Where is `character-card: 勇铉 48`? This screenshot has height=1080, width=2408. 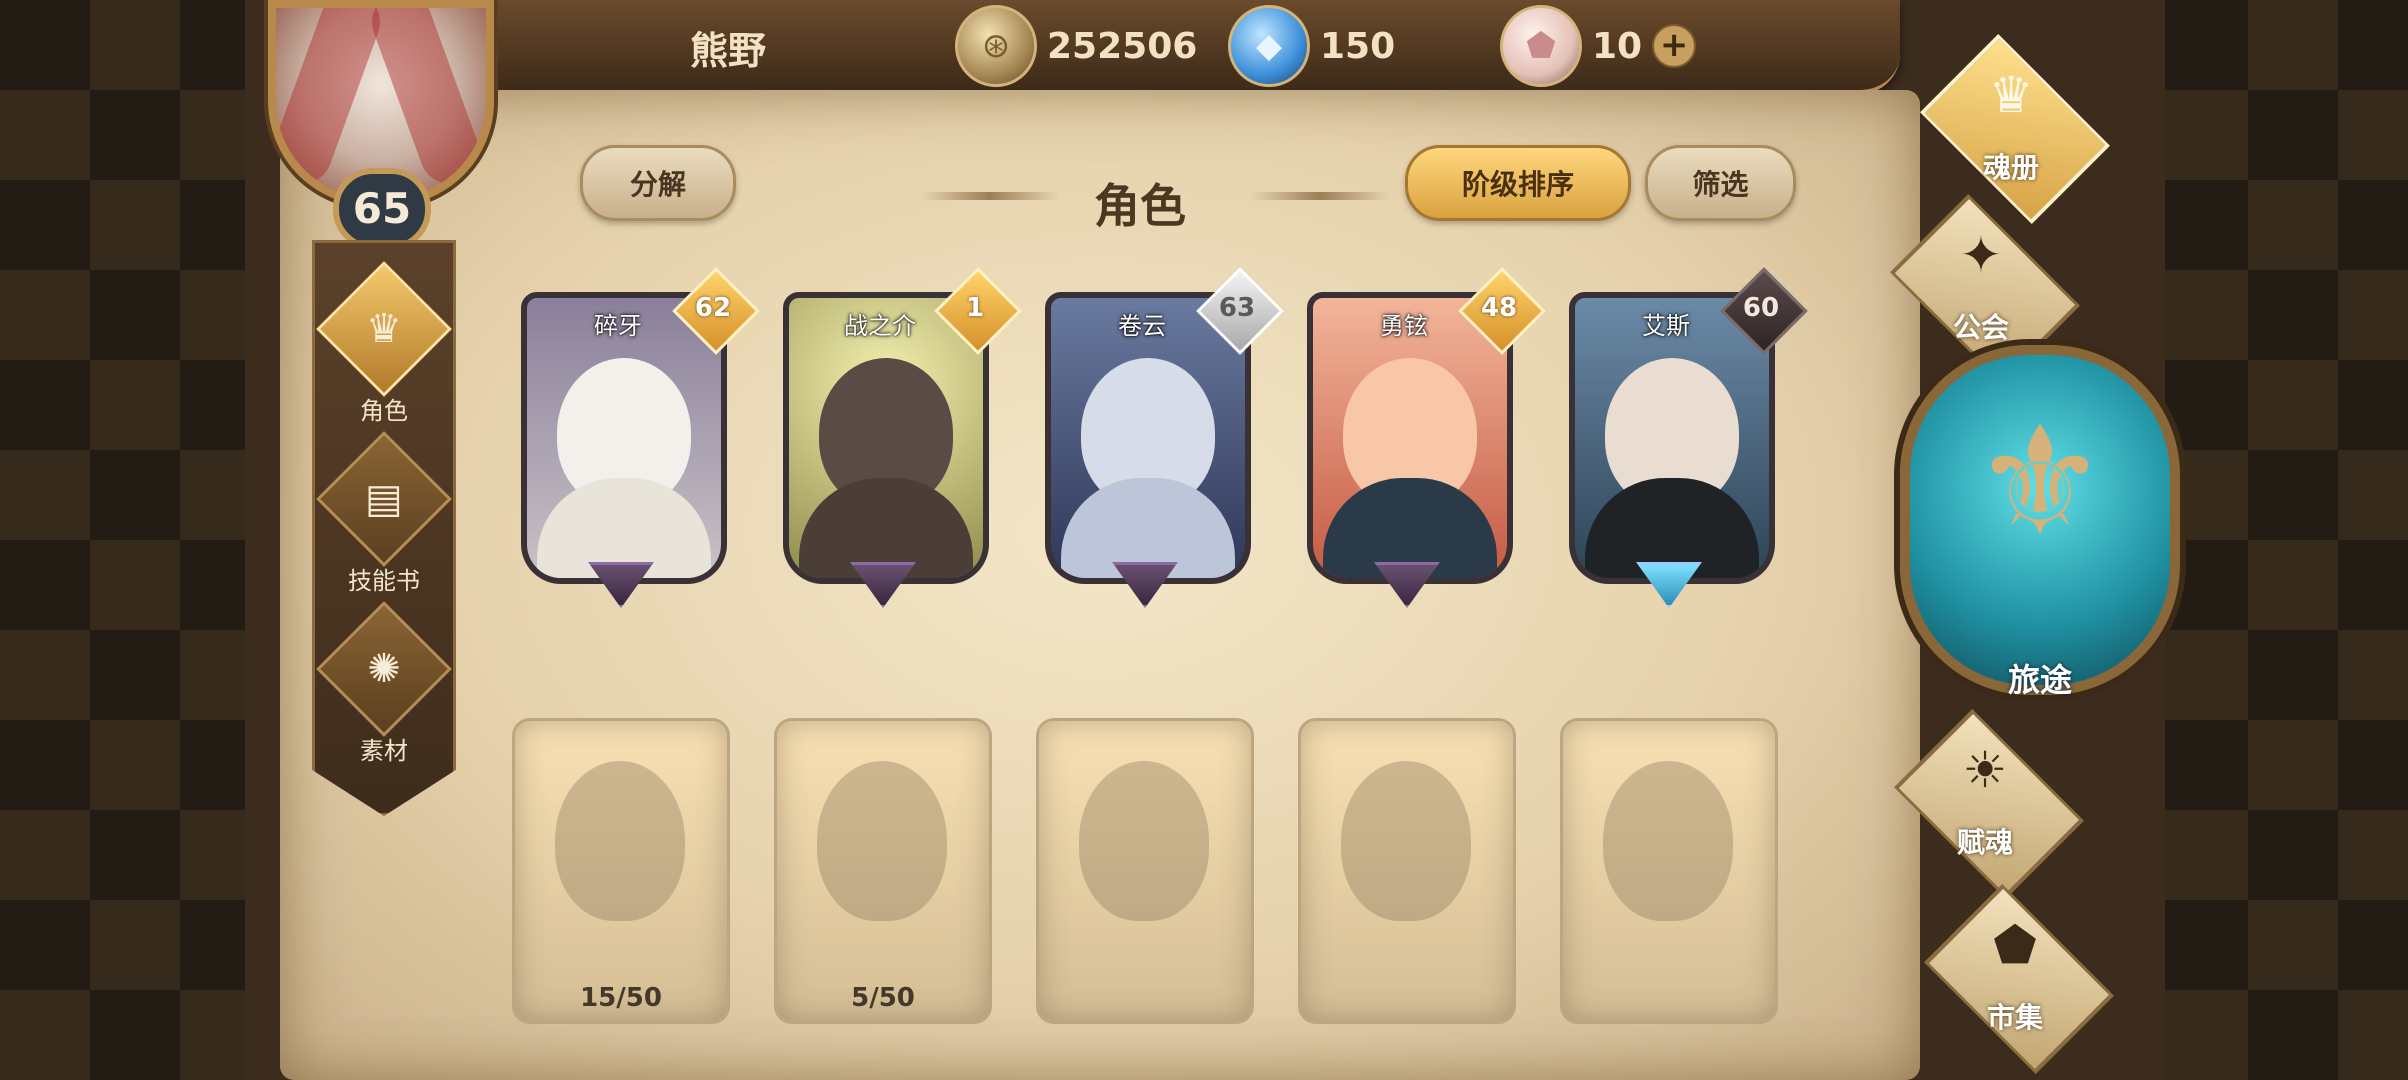
character-card: 勇铉 48 is located at coordinates (1422, 437).